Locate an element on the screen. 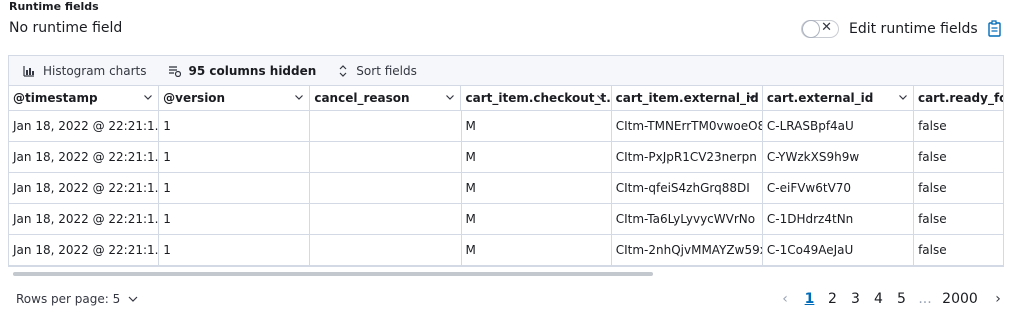 The width and height of the screenshot is (1024, 321). histogram-icon is located at coordinates (28, 71).